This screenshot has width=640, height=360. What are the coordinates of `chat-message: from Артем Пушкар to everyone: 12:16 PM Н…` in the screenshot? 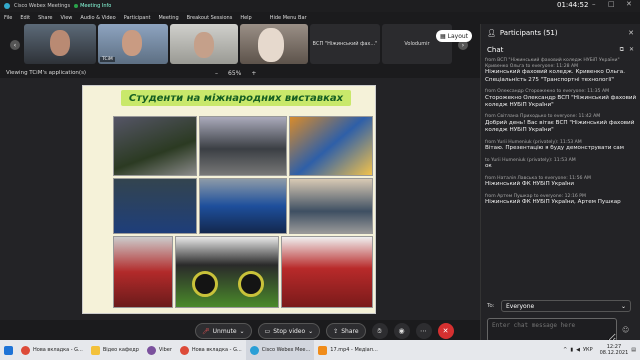 It's located at (561, 200).